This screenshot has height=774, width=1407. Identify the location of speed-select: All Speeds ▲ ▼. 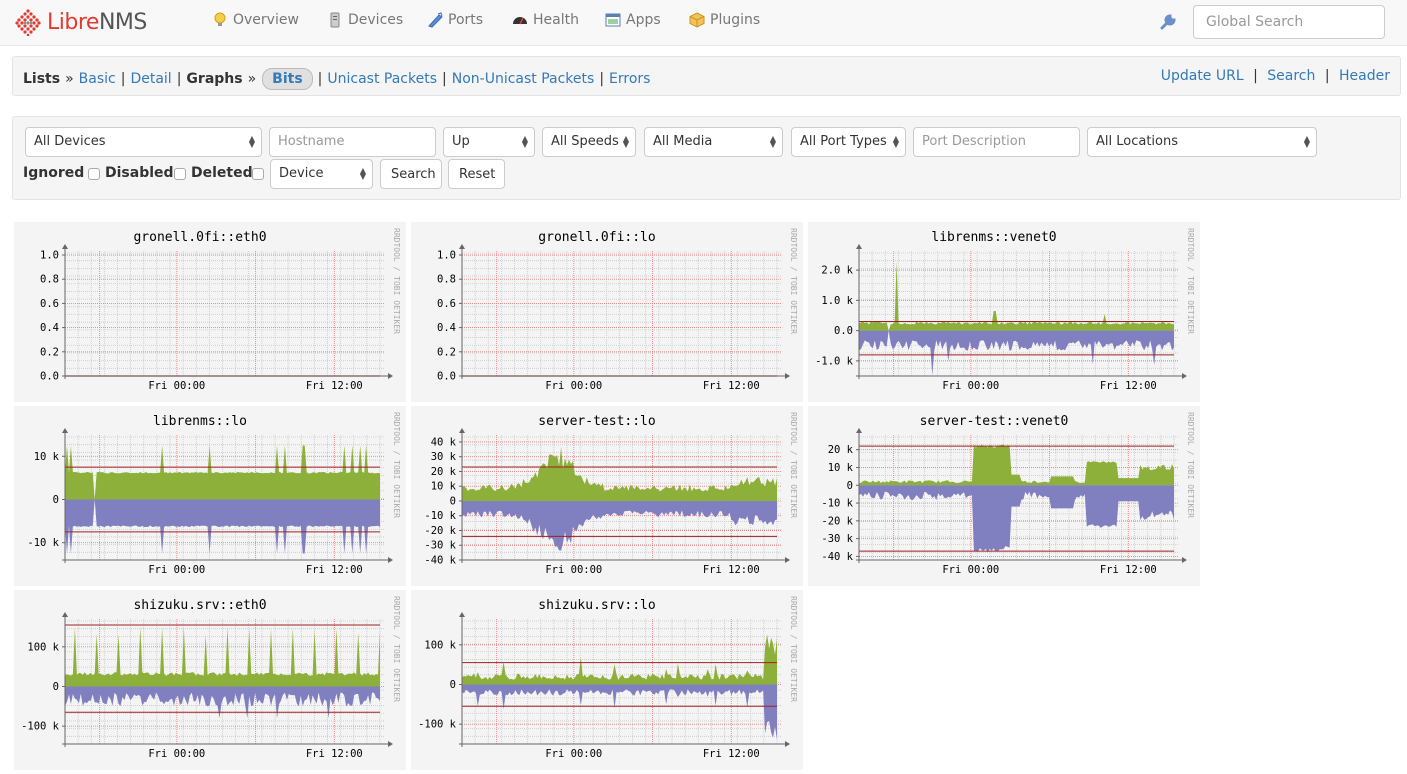
(589, 142).